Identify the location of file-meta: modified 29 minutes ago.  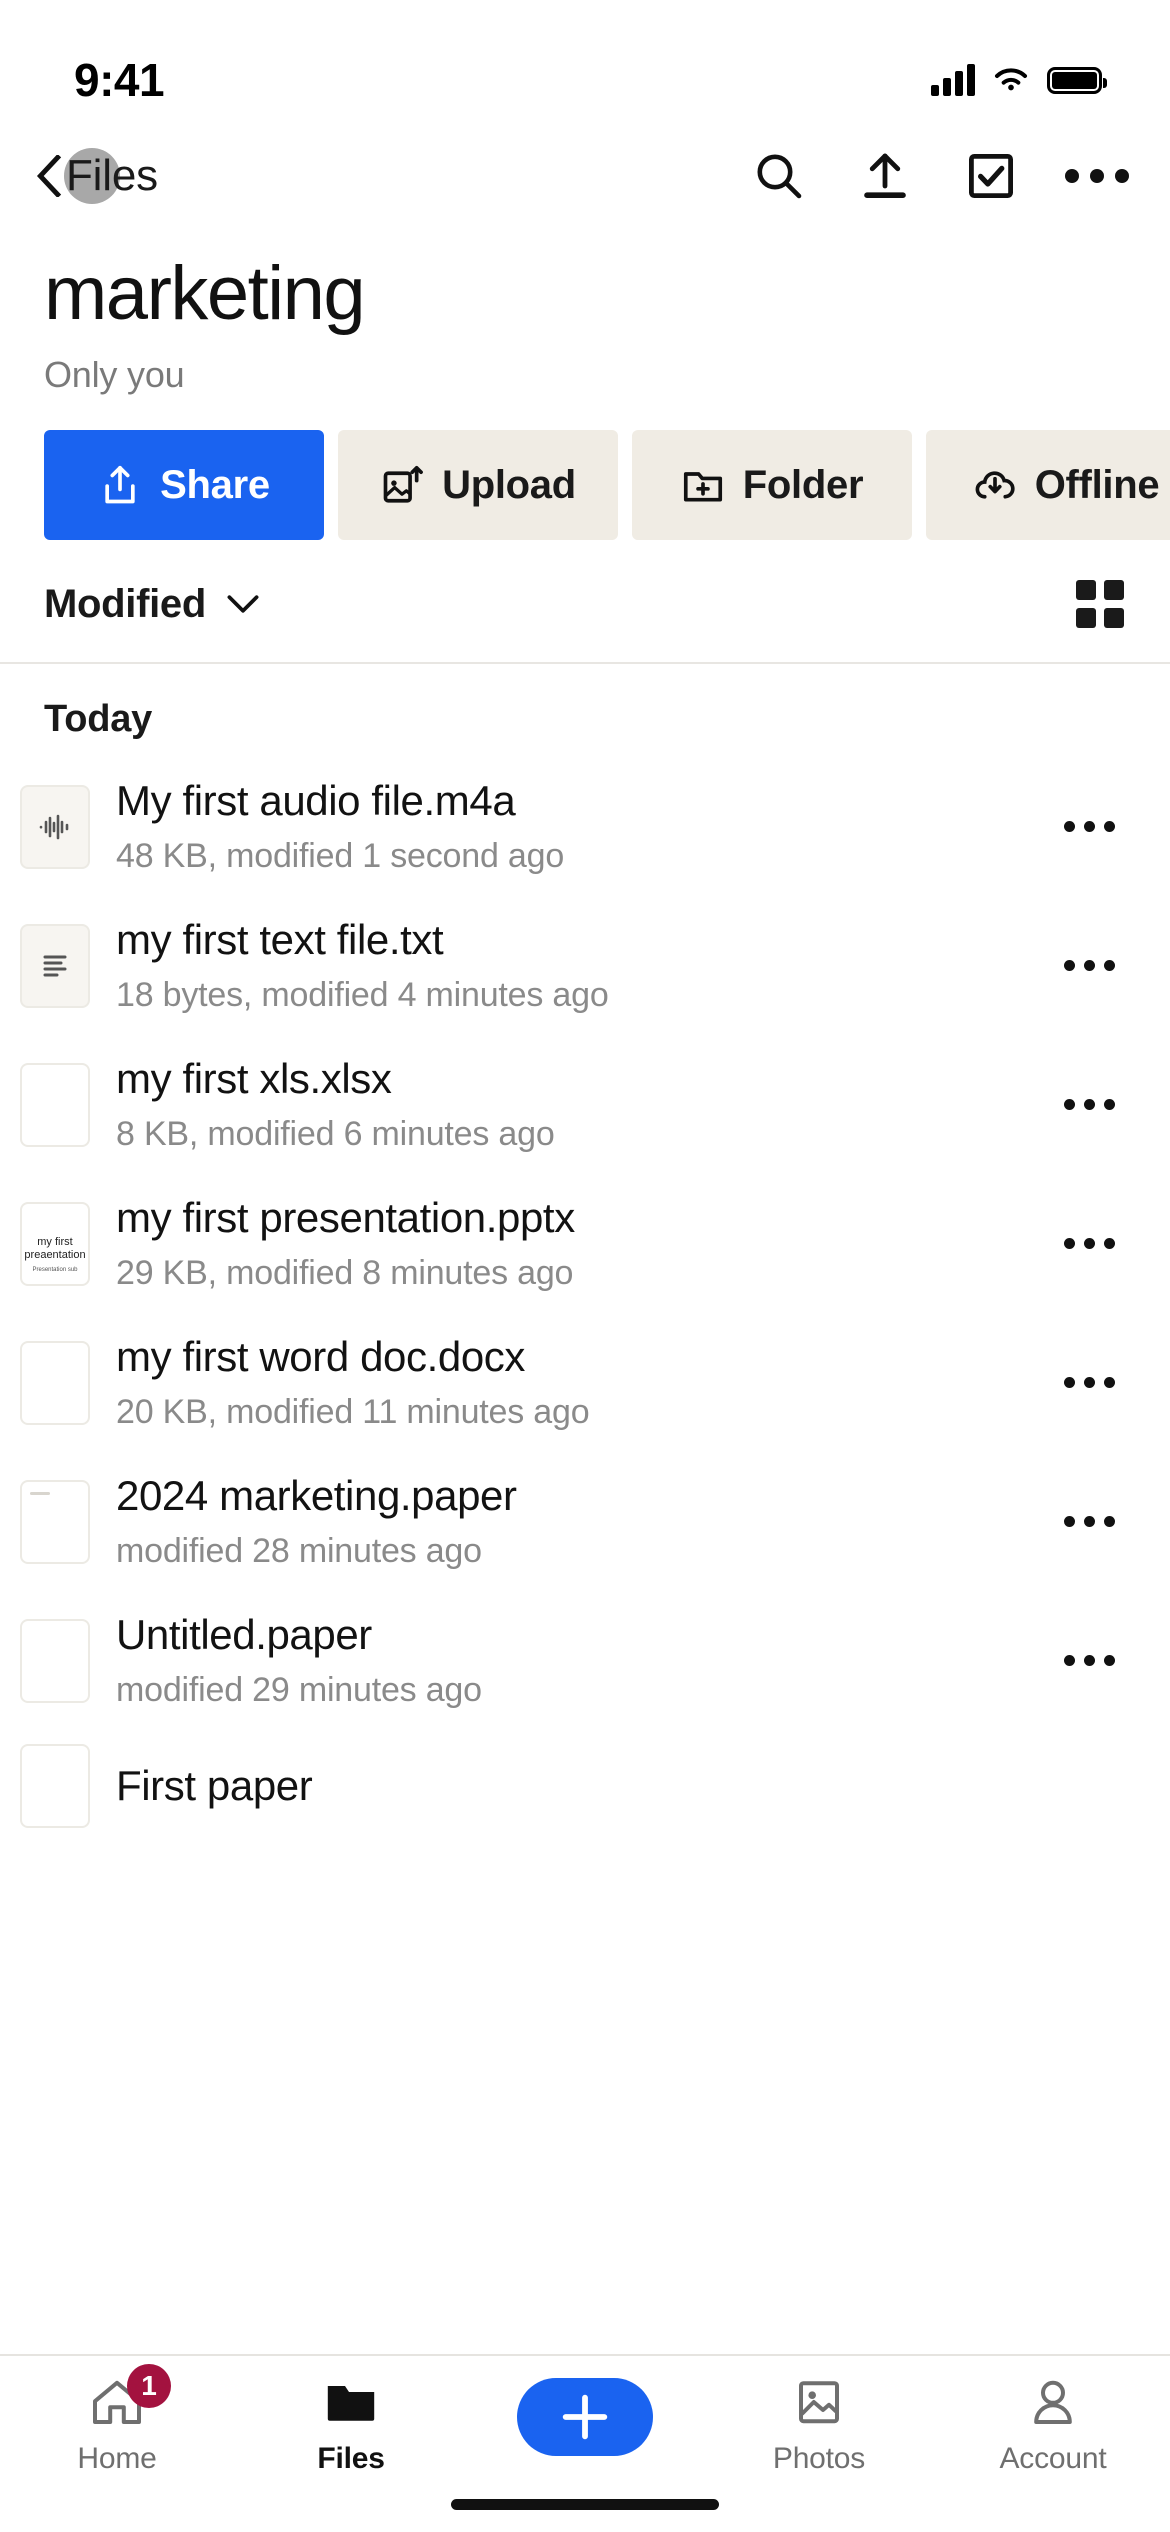
(299, 1690).